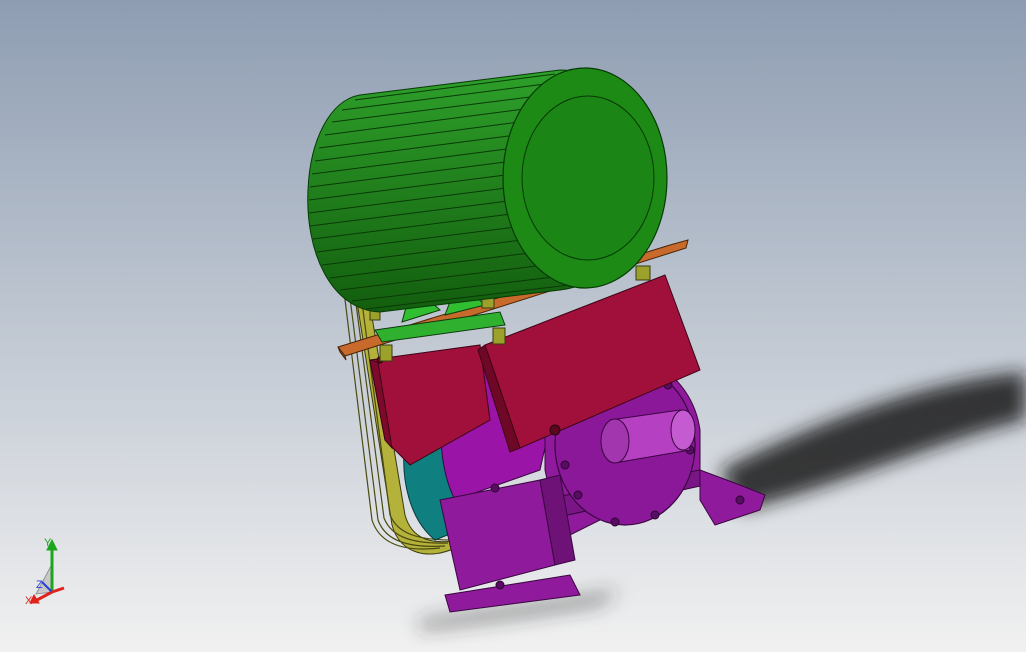 Image resolution: width=1026 pixels, height=652 pixels. Describe the element at coordinates (48, 543) in the screenshot. I see `y-axis-label: Y` at that location.